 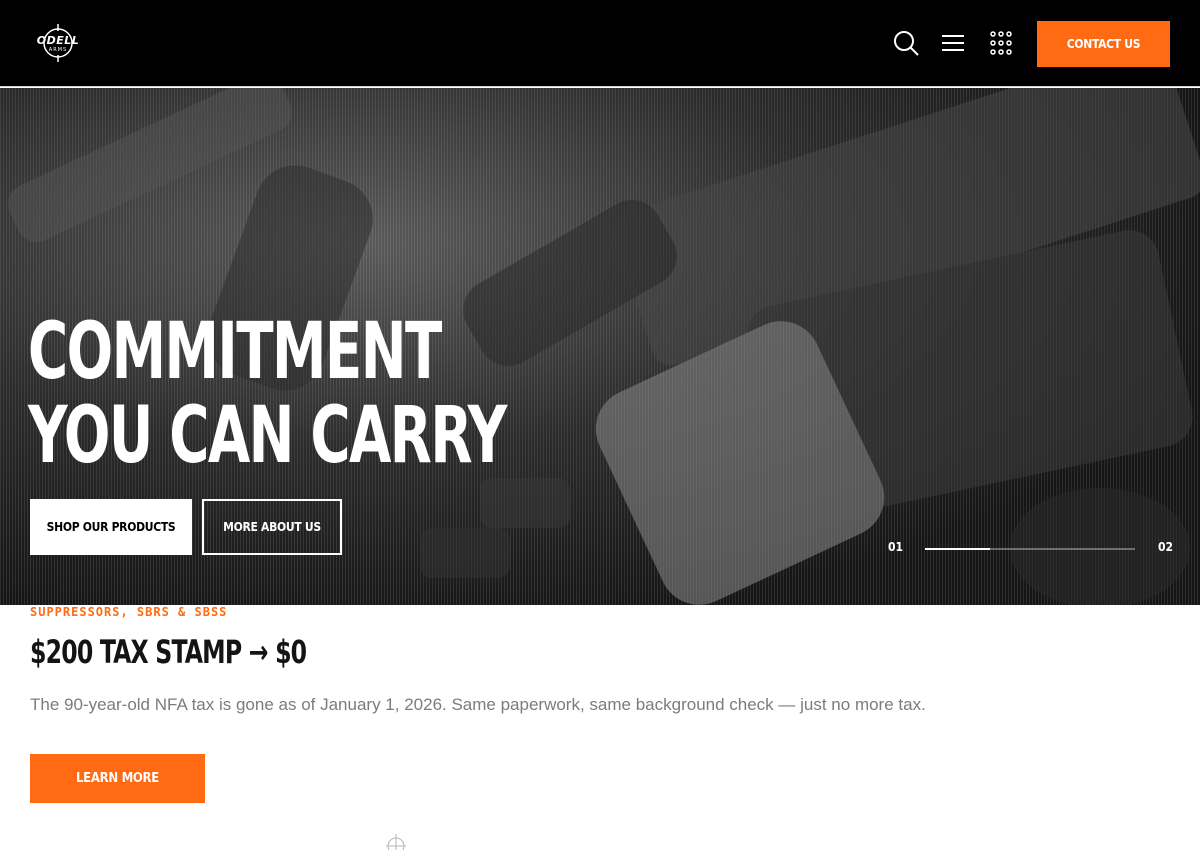 What do you see at coordinates (129, 612) in the screenshot?
I see `promo-eyebrow: SUPPRESSORS, SBRS & SBSS` at bounding box center [129, 612].